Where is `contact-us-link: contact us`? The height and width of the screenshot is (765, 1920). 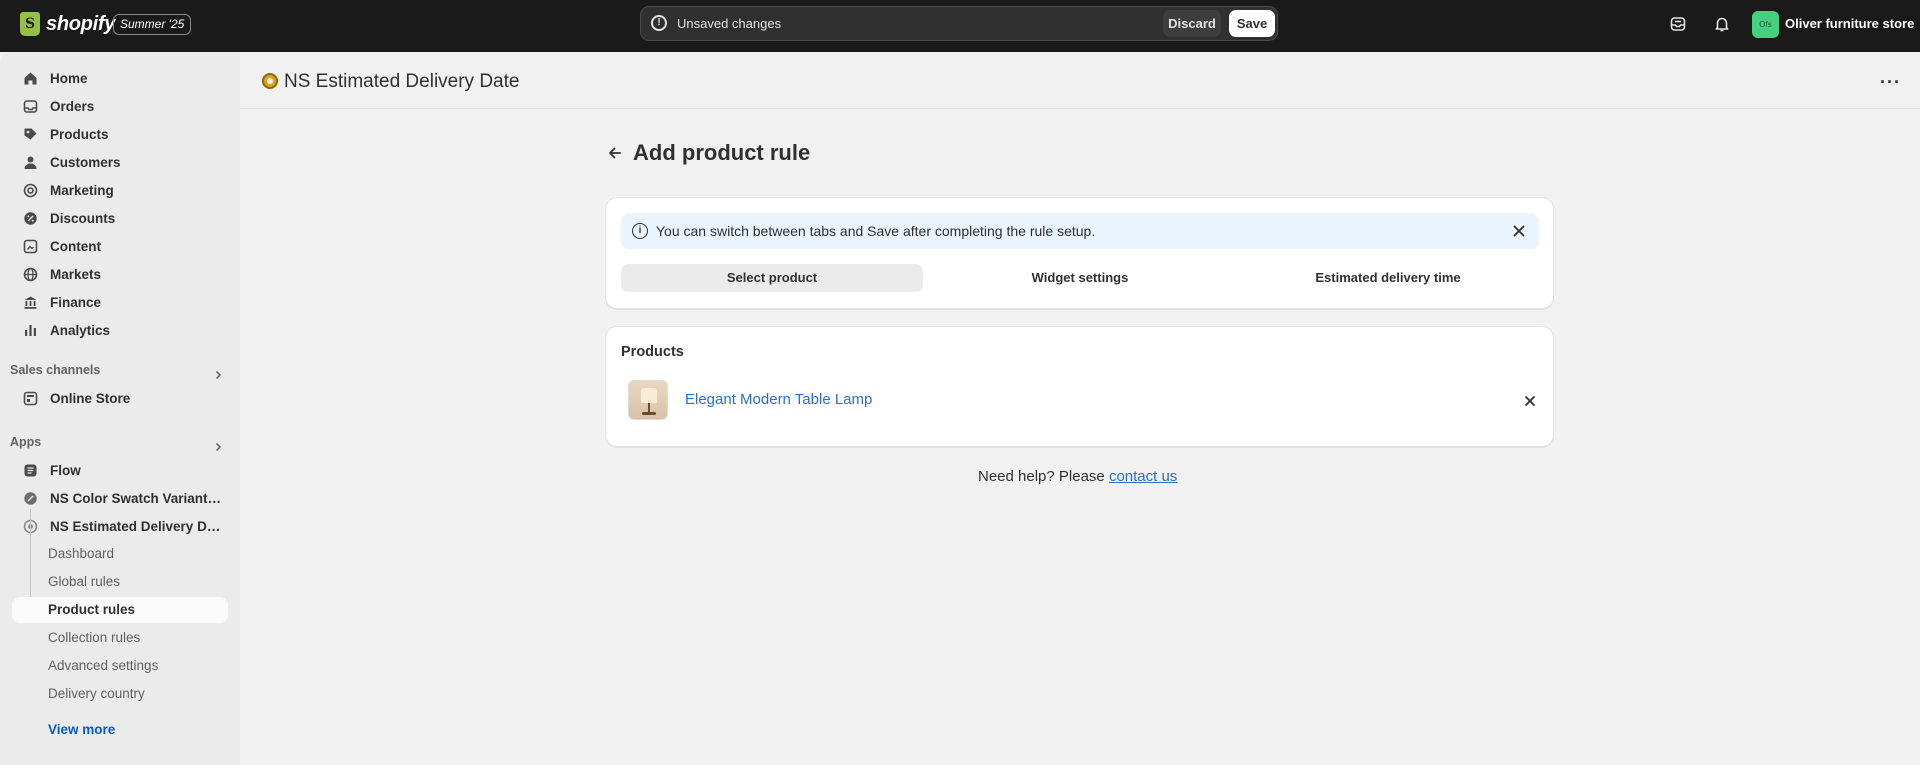
contact-us-link: contact us is located at coordinates (1143, 476).